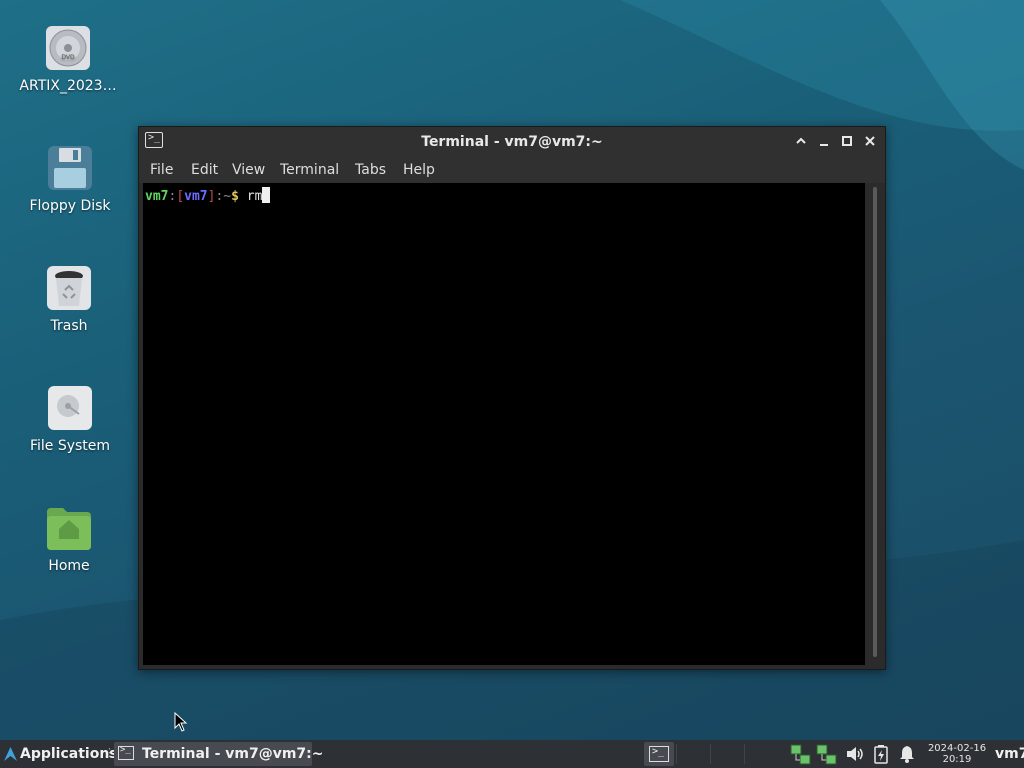 Image resolution: width=1024 pixels, height=768 pixels. What do you see at coordinates (70, 168) in the screenshot?
I see `floppy-disk-icon` at bounding box center [70, 168].